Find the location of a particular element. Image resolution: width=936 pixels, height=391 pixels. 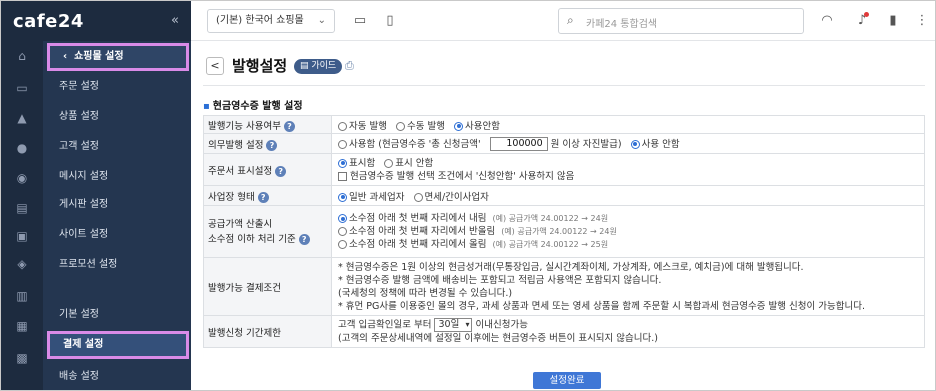

chat-icon: ◉ is located at coordinates (22, 178).